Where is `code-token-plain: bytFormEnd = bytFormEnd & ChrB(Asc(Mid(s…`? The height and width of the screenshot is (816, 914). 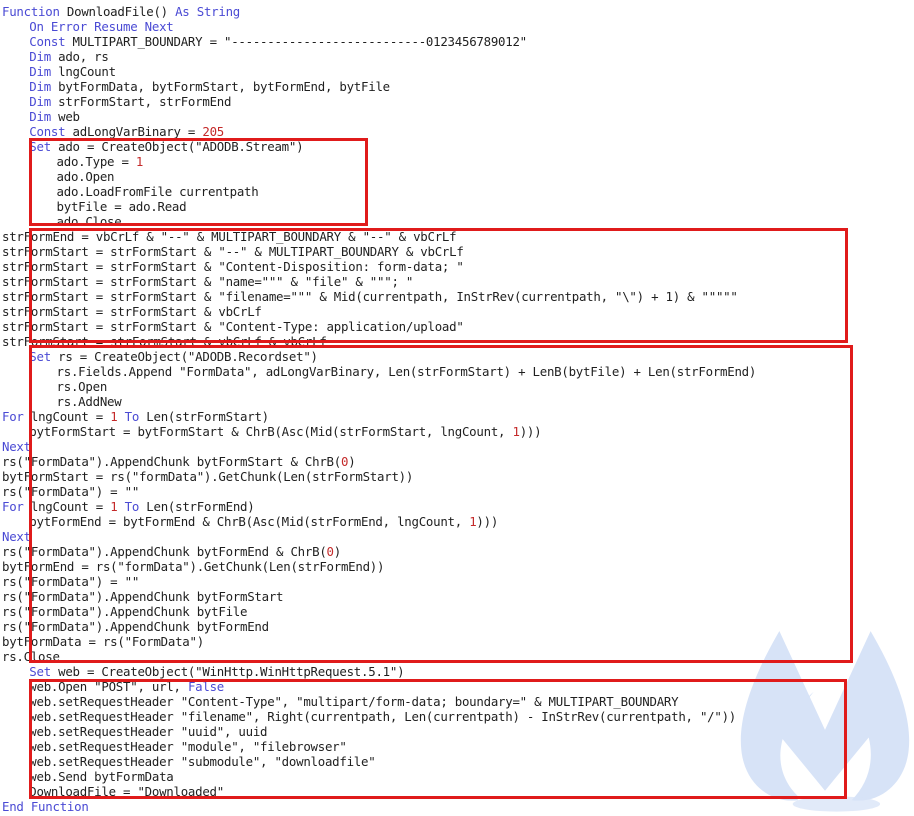
code-token-plain: bytFormEnd = bytFormEnd & ChrB(Asc(Mid(s… is located at coordinates (249, 521).